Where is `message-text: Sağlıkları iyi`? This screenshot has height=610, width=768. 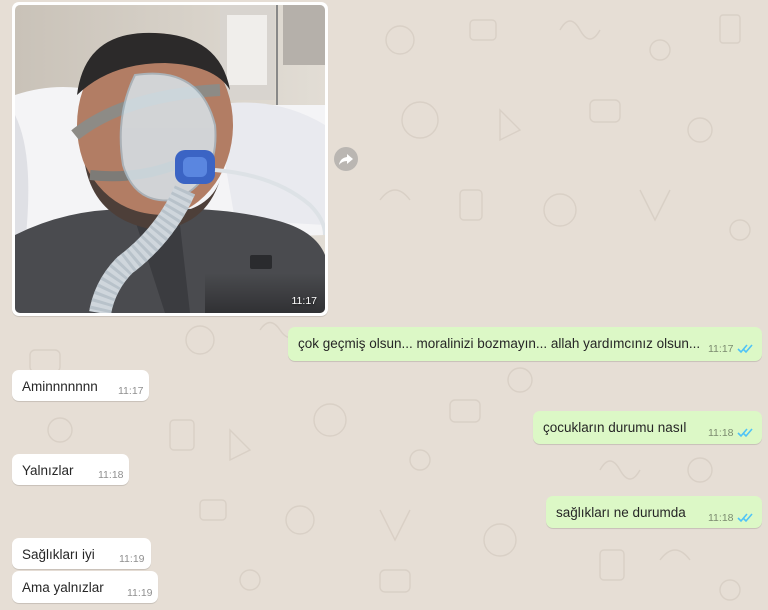
message-text: Sağlıkları iyi is located at coordinates (58, 554).